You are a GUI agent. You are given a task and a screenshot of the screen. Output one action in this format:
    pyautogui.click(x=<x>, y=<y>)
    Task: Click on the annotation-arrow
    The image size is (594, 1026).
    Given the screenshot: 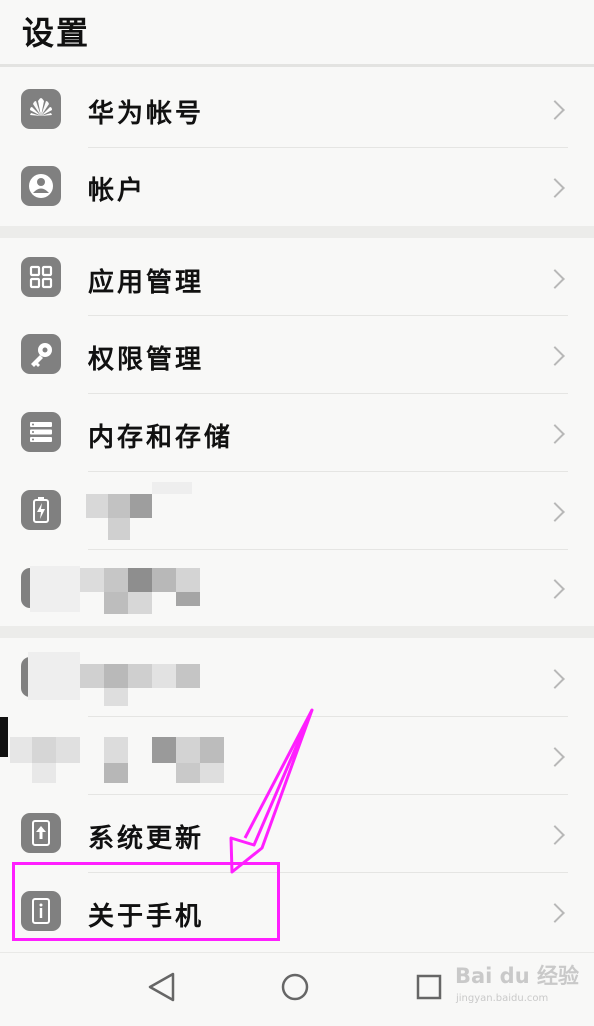 What is the action you would take?
    pyautogui.click(x=271, y=791)
    